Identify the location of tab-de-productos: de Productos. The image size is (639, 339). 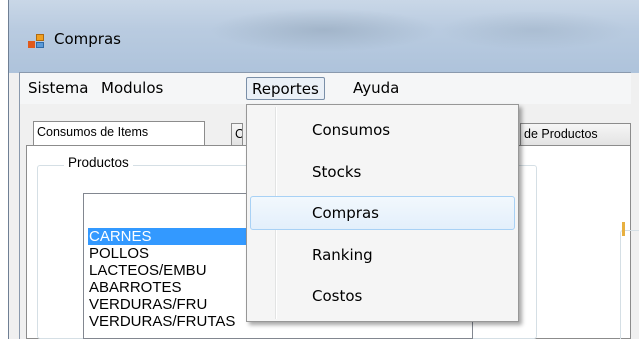
(575, 134).